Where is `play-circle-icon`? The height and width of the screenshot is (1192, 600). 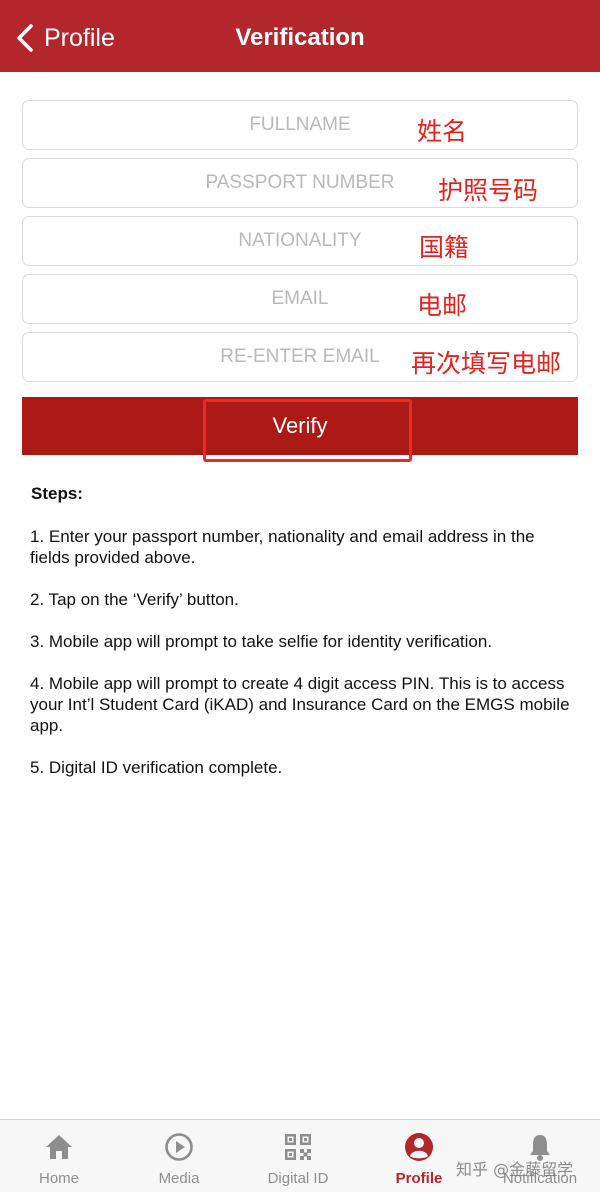
play-circle-icon is located at coordinates (179, 1147).